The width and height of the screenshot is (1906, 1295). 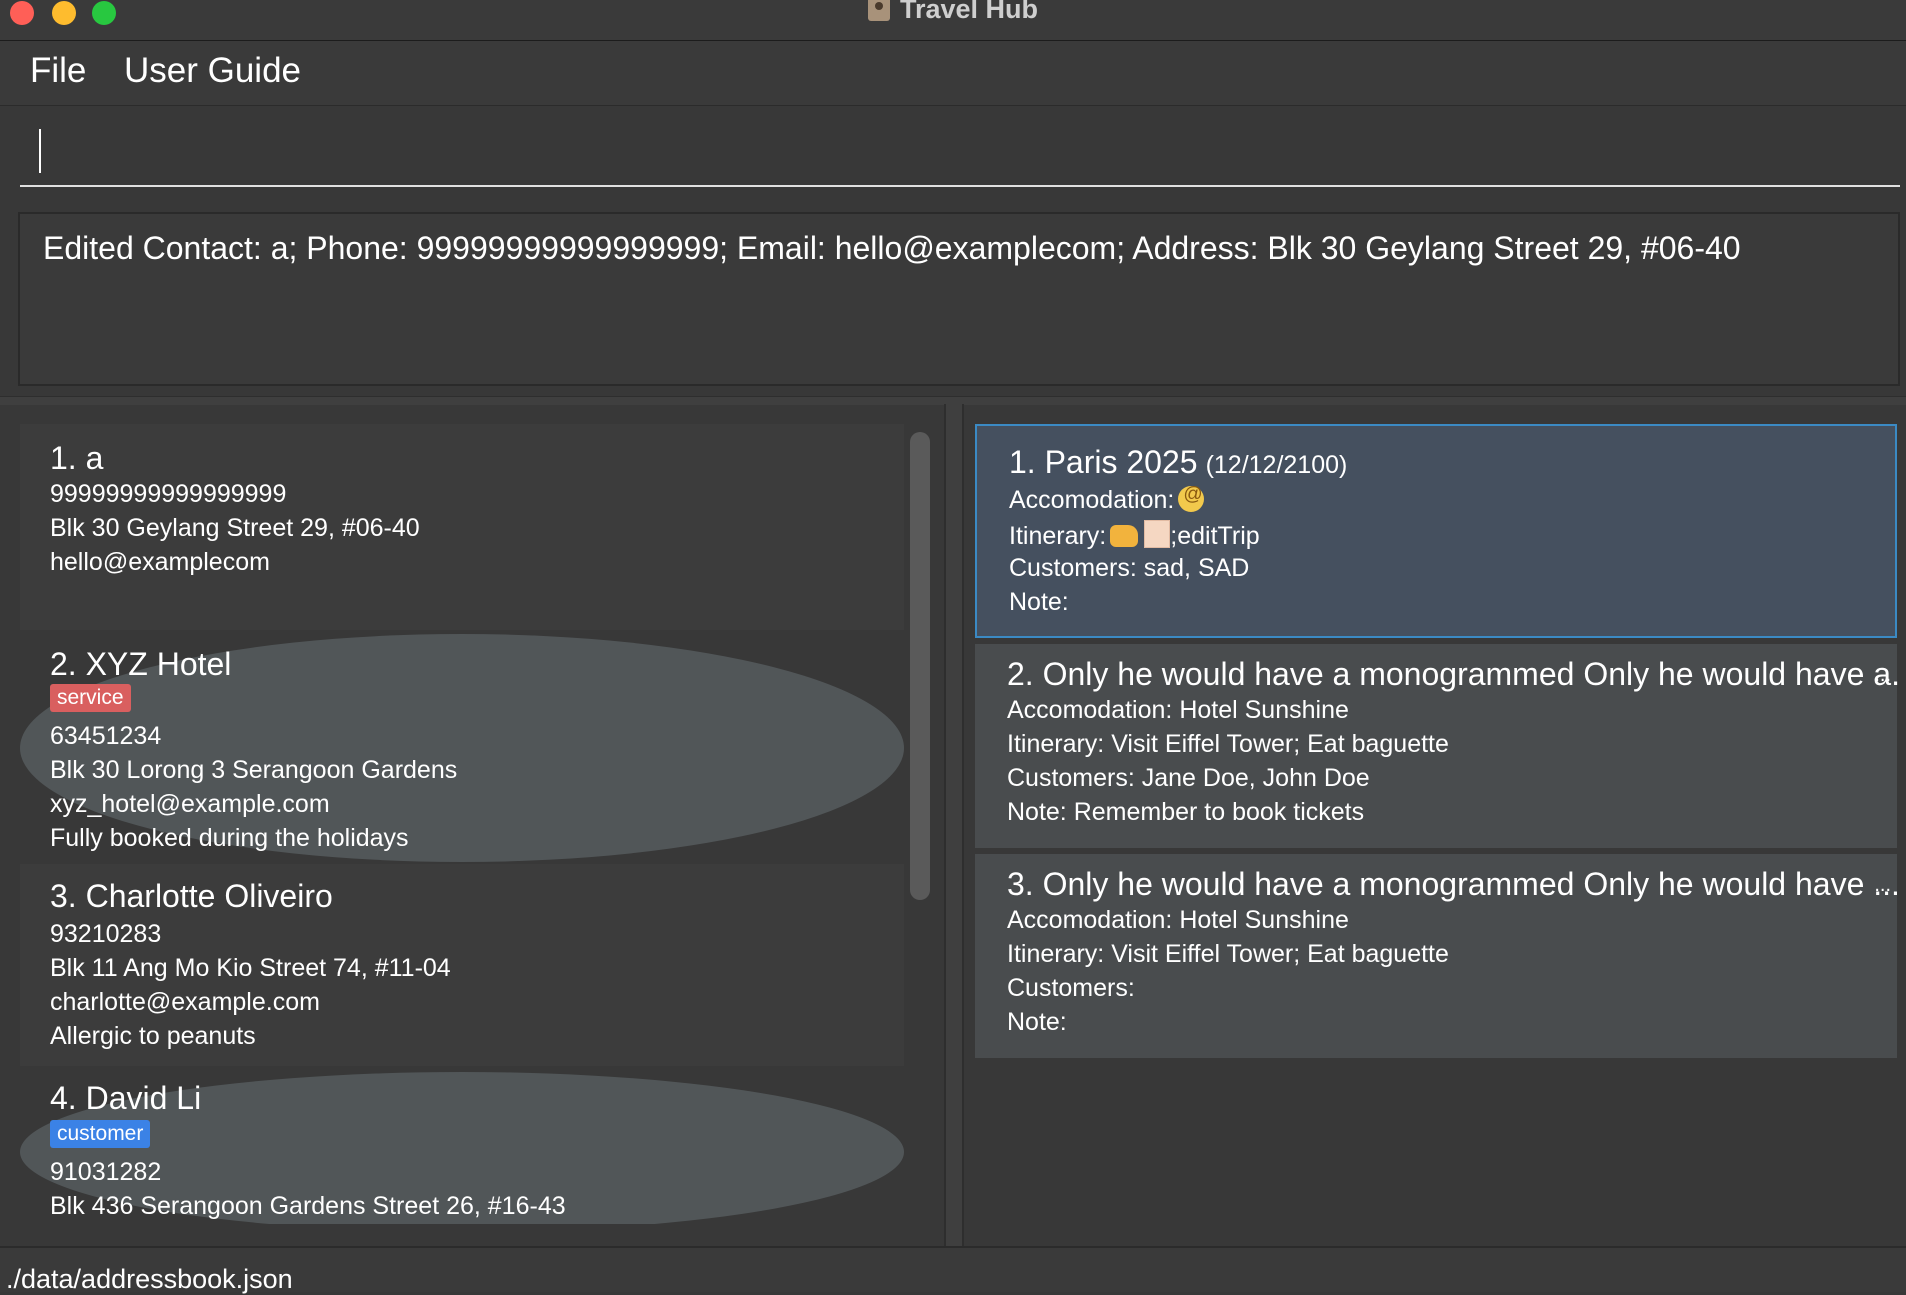 What do you see at coordinates (1191, 498) in the screenshot?
I see `dizzy-face-emoji-icon` at bounding box center [1191, 498].